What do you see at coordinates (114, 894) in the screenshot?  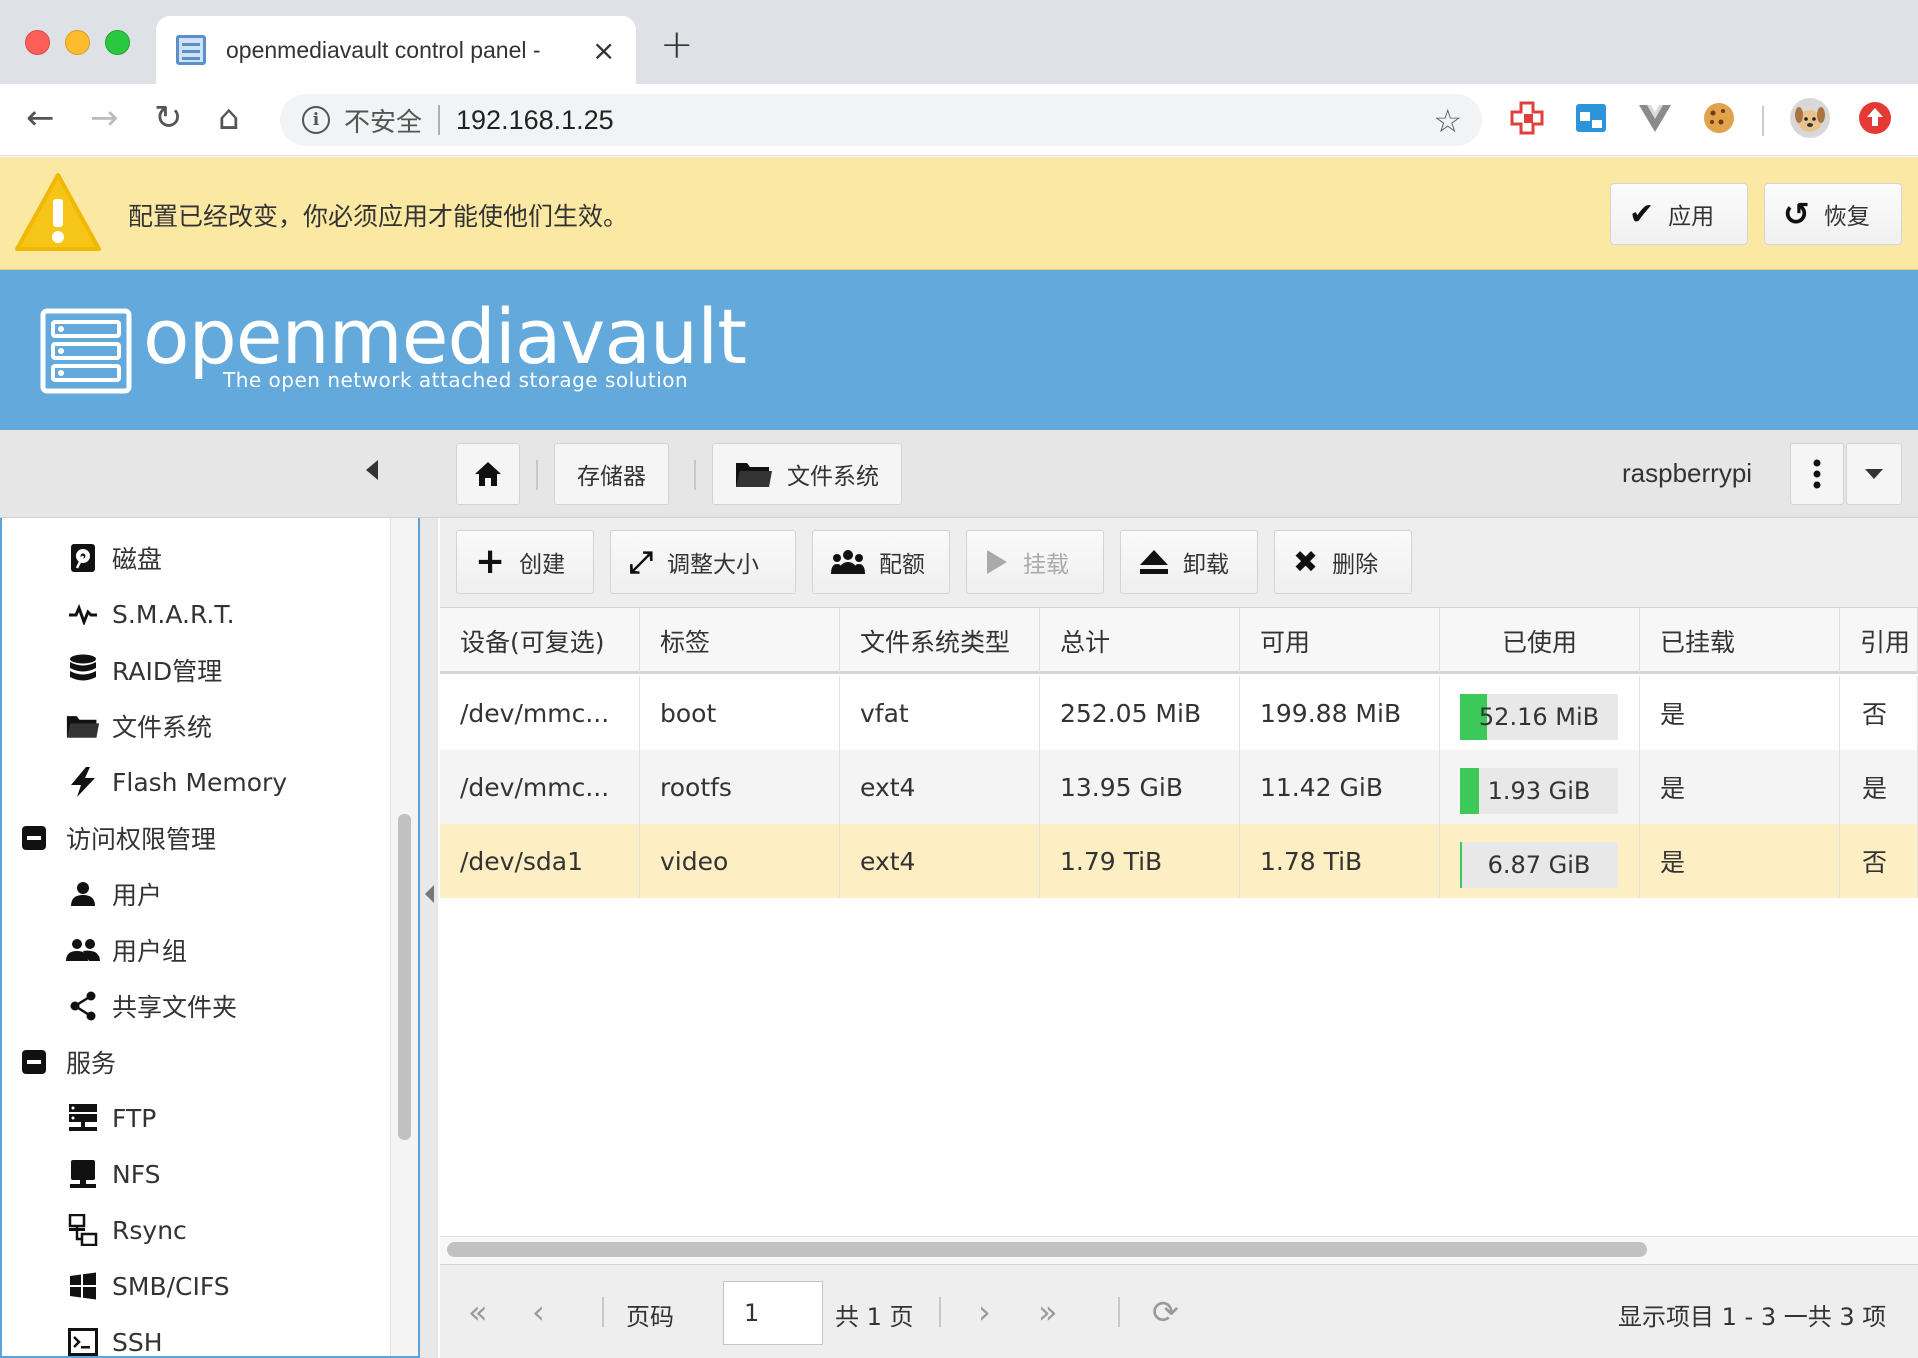 I see `sidebar-item-users: 用户` at bounding box center [114, 894].